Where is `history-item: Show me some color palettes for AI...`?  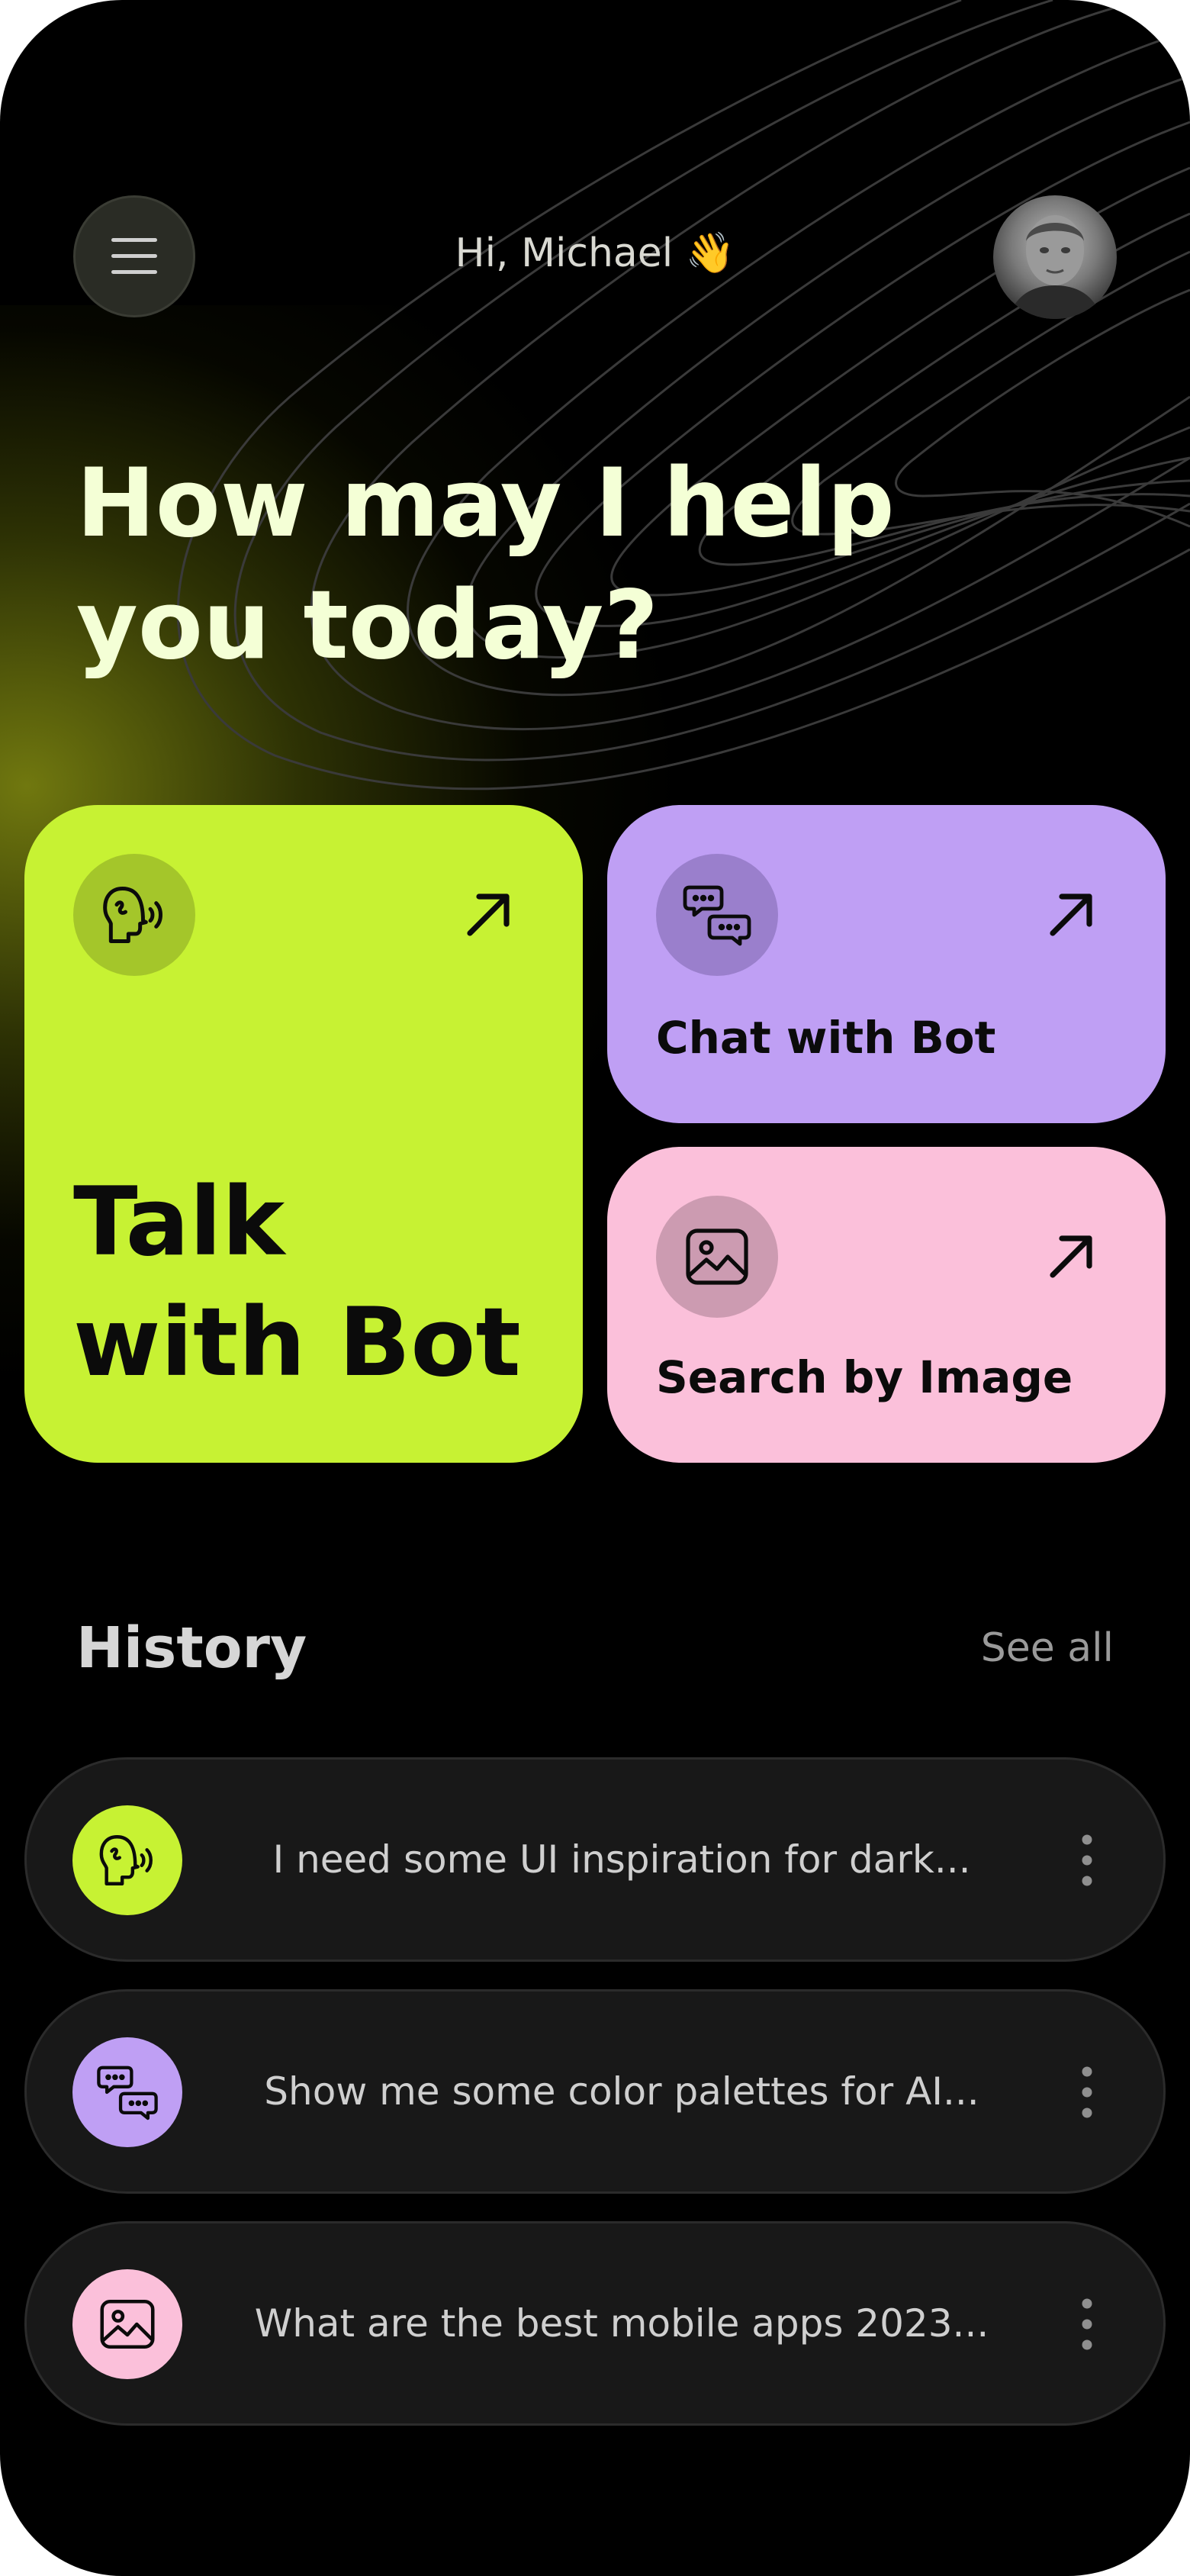
history-item: Show me some color palettes for AI... is located at coordinates (595, 2091).